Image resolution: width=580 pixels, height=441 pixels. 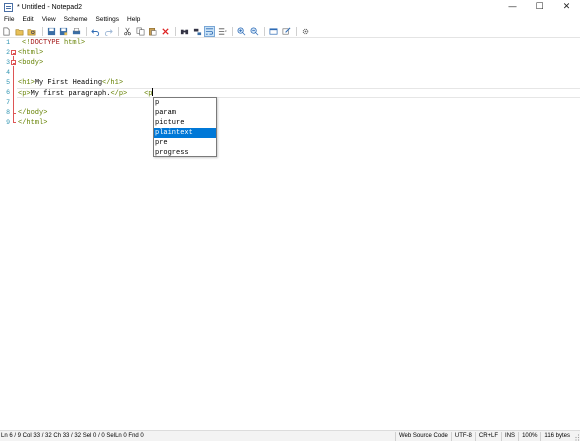 I want to click on print-icon, so click(x=76, y=31).